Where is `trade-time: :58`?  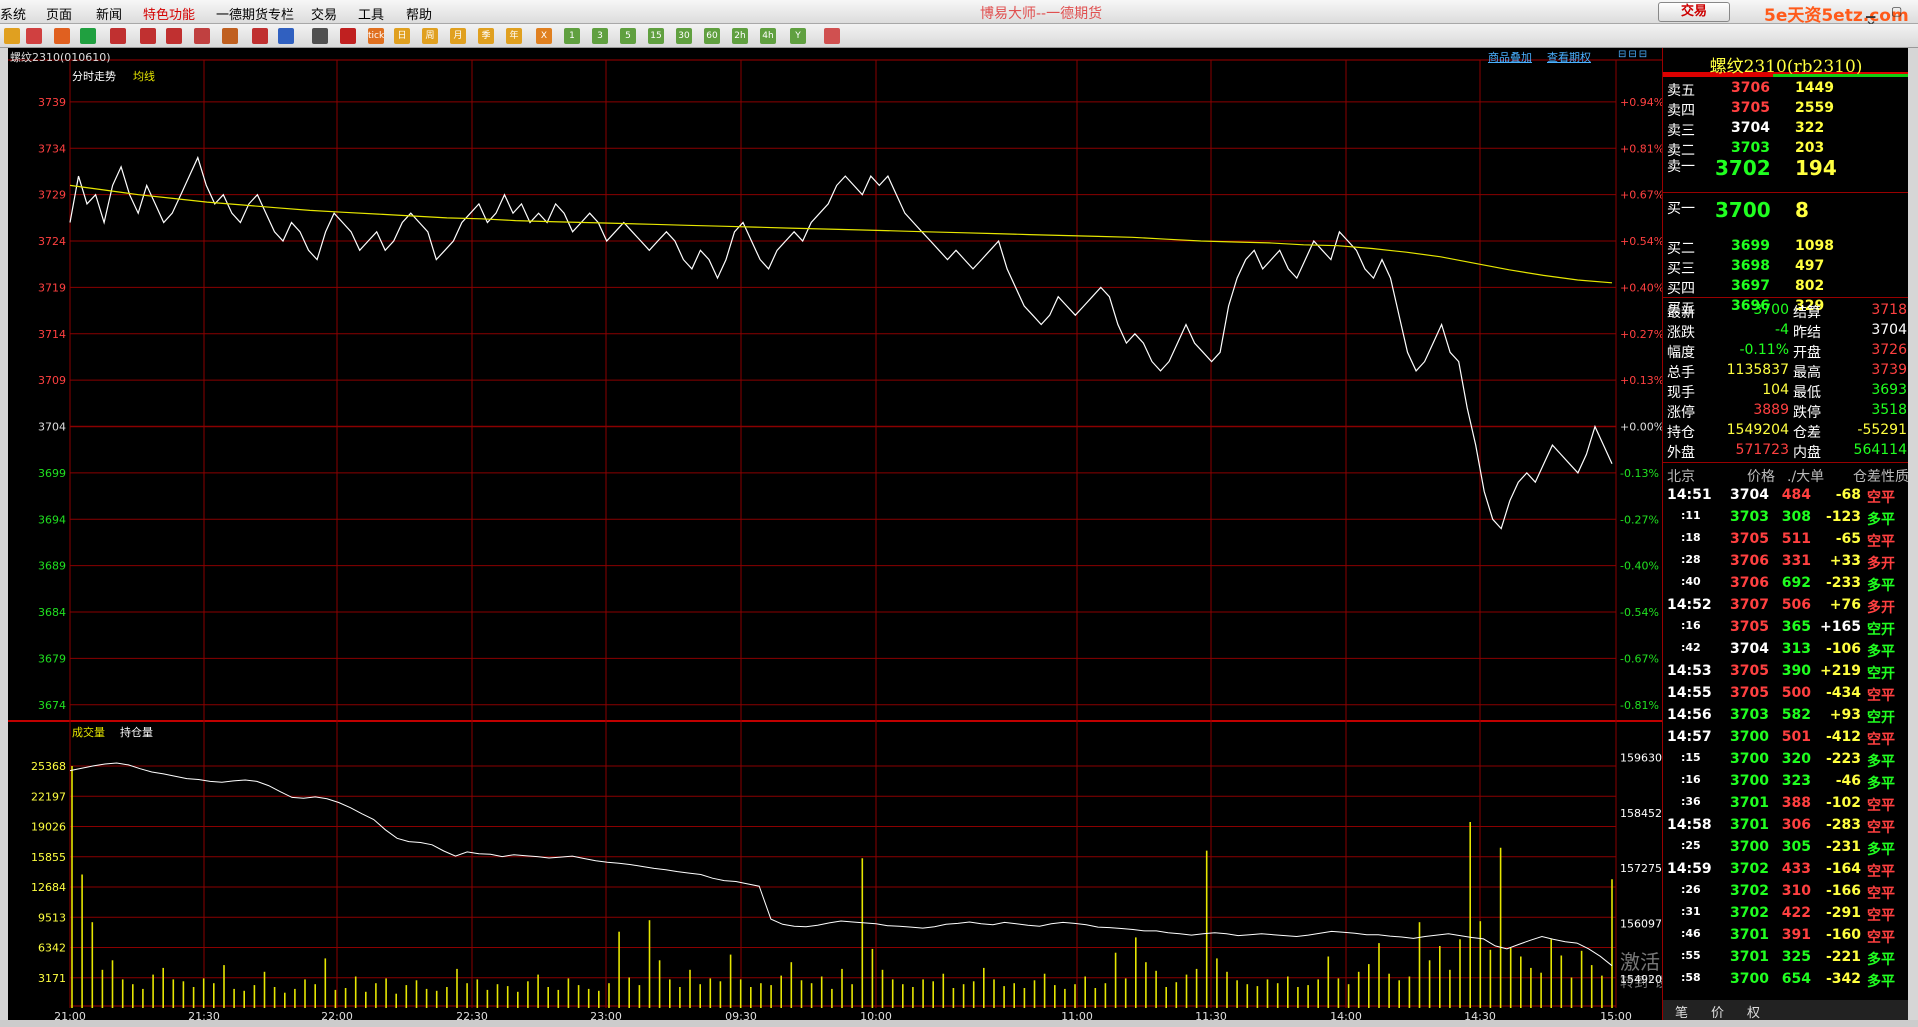 trade-time: :58 is located at coordinates (1691, 977).